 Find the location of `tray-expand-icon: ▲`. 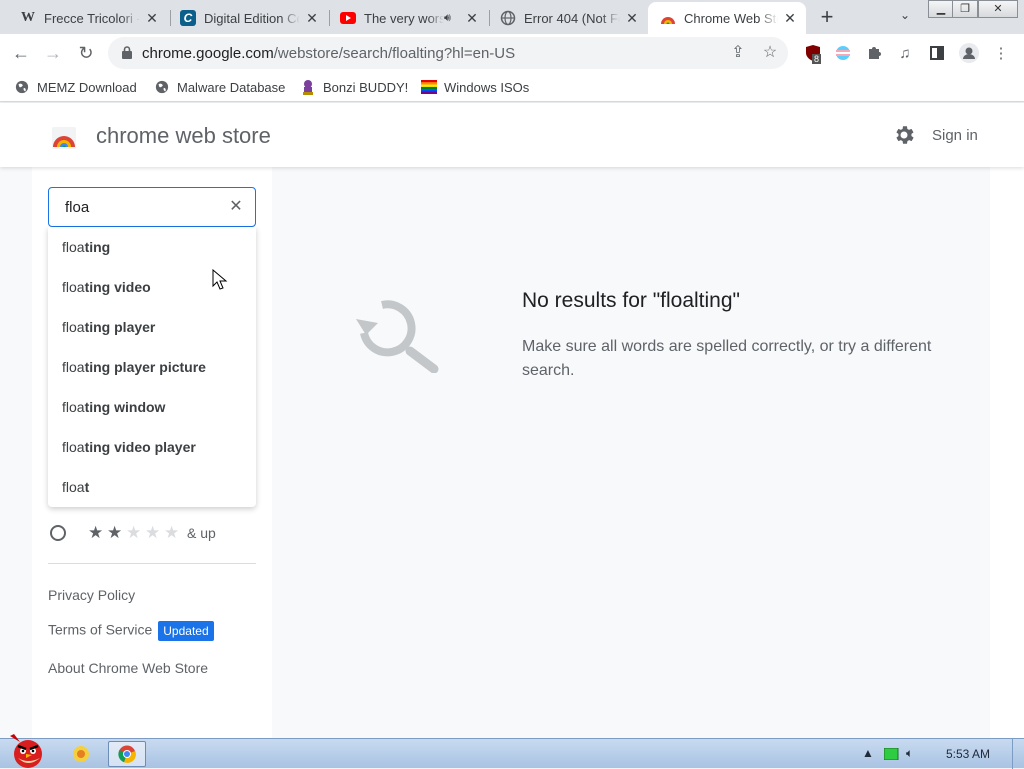

tray-expand-icon: ▲ is located at coordinates (868, 753).